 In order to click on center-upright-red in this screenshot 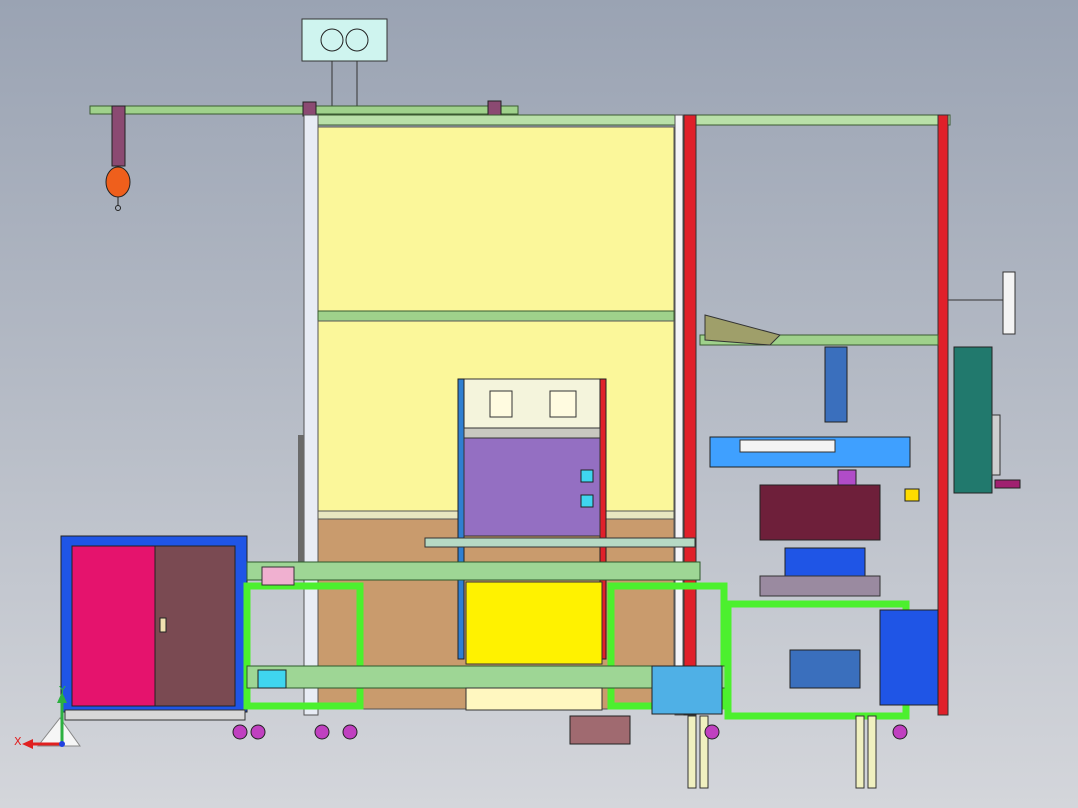, I will do `click(690, 415)`.